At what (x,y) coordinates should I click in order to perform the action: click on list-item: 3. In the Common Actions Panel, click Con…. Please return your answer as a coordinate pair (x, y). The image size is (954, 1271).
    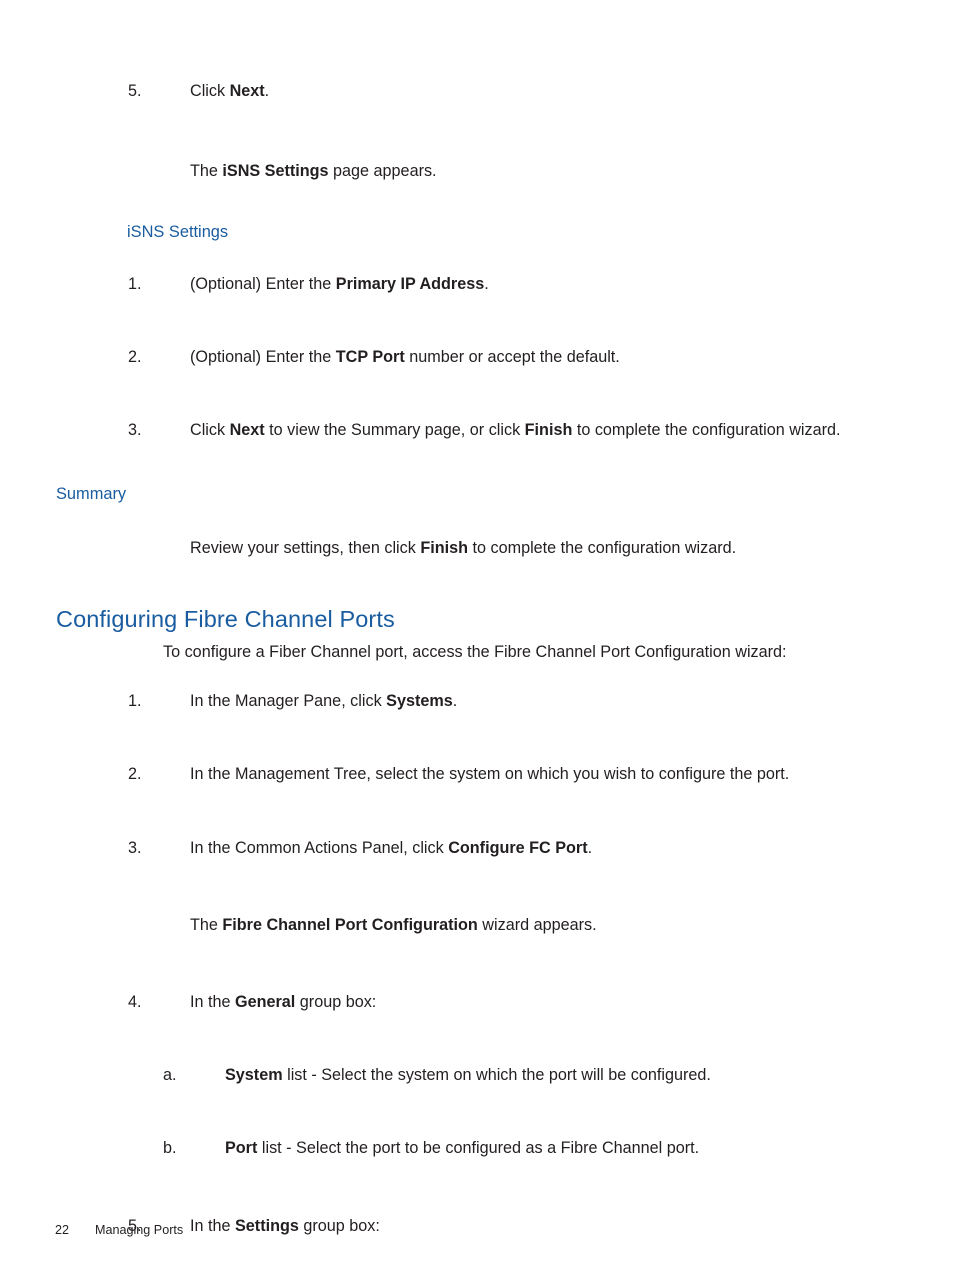
    Looking at the image, I should click on (477, 847).